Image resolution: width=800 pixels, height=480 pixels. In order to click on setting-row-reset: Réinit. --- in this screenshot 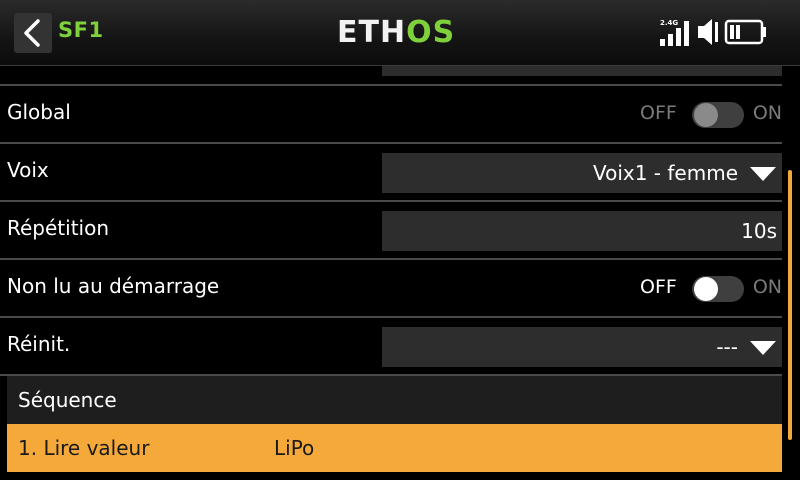, I will do `click(391, 347)`.